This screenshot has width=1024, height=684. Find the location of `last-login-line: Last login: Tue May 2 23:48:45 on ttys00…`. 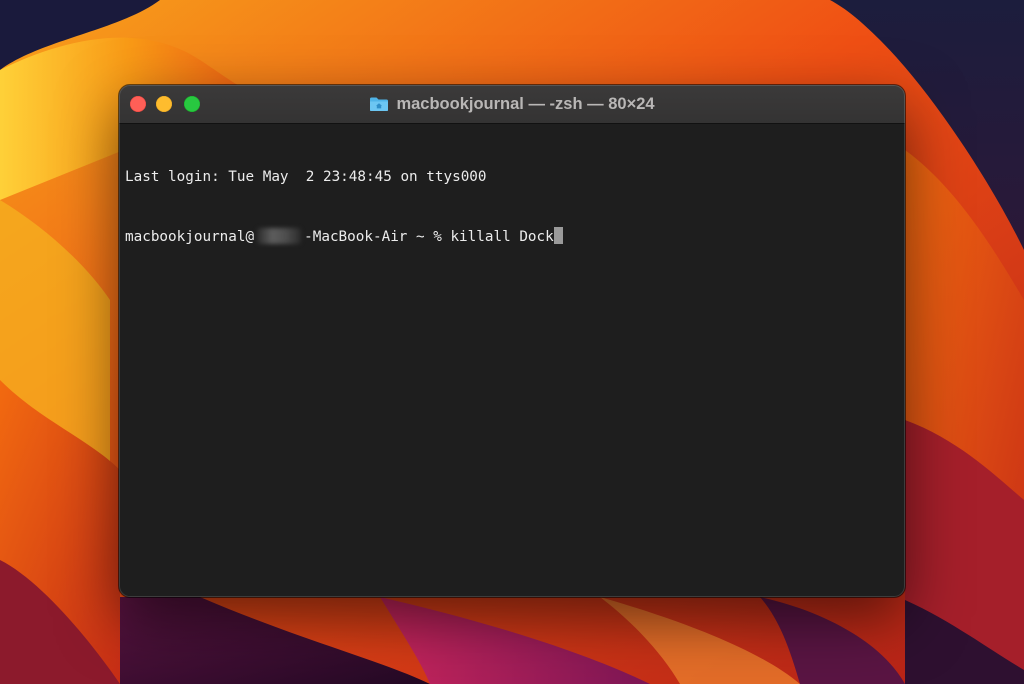

last-login-line: Last login: Tue May 2 23:48:45 on ttys00… is located at coordinates (306, 177).